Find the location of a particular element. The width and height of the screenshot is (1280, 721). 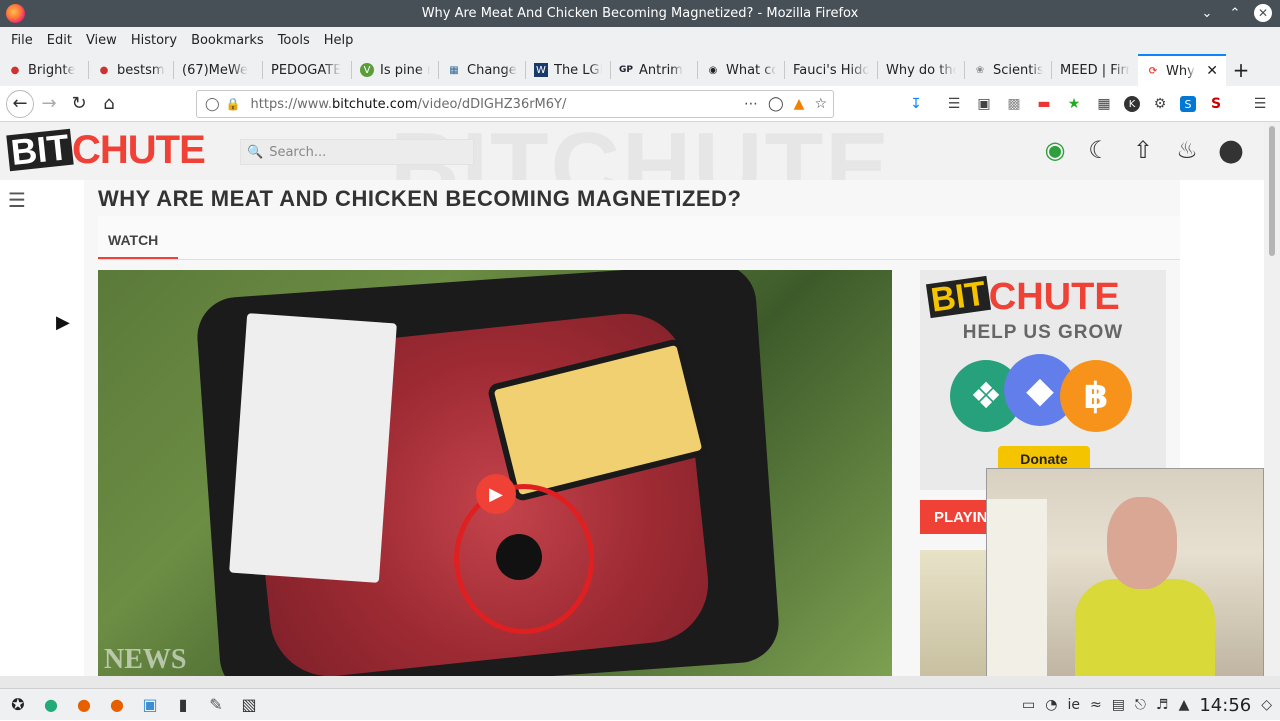

library-icon: ☰ is located at coordinates (954, 104).